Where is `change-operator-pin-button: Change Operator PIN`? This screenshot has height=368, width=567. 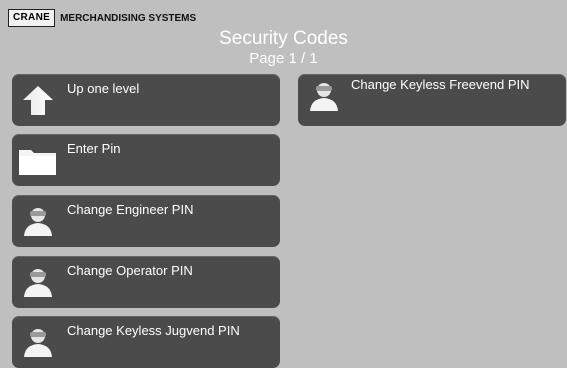 change-operator-pin-button: Change Operator PIN is located at coordinates (146, 282).